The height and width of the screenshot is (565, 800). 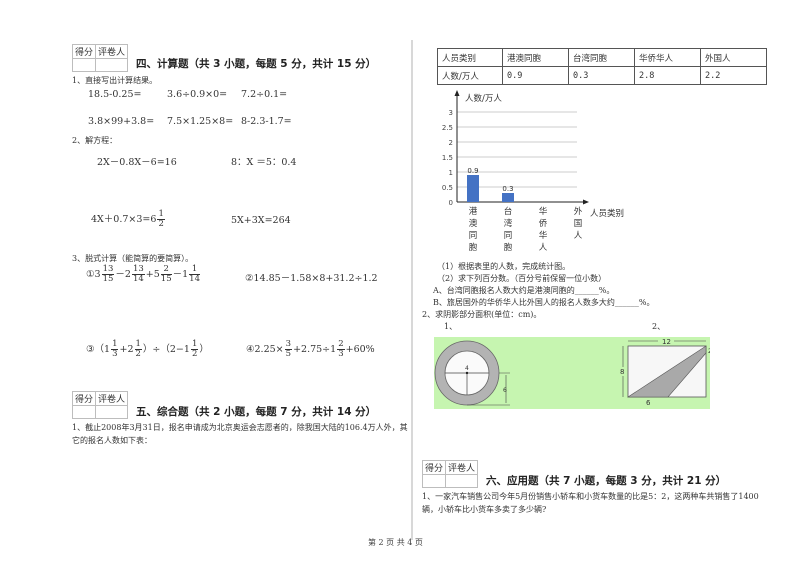 What do you see at coordinates (733, 75) in the screenshot?
I see `table-cell: 2.2` at bounding box center [733, 75].